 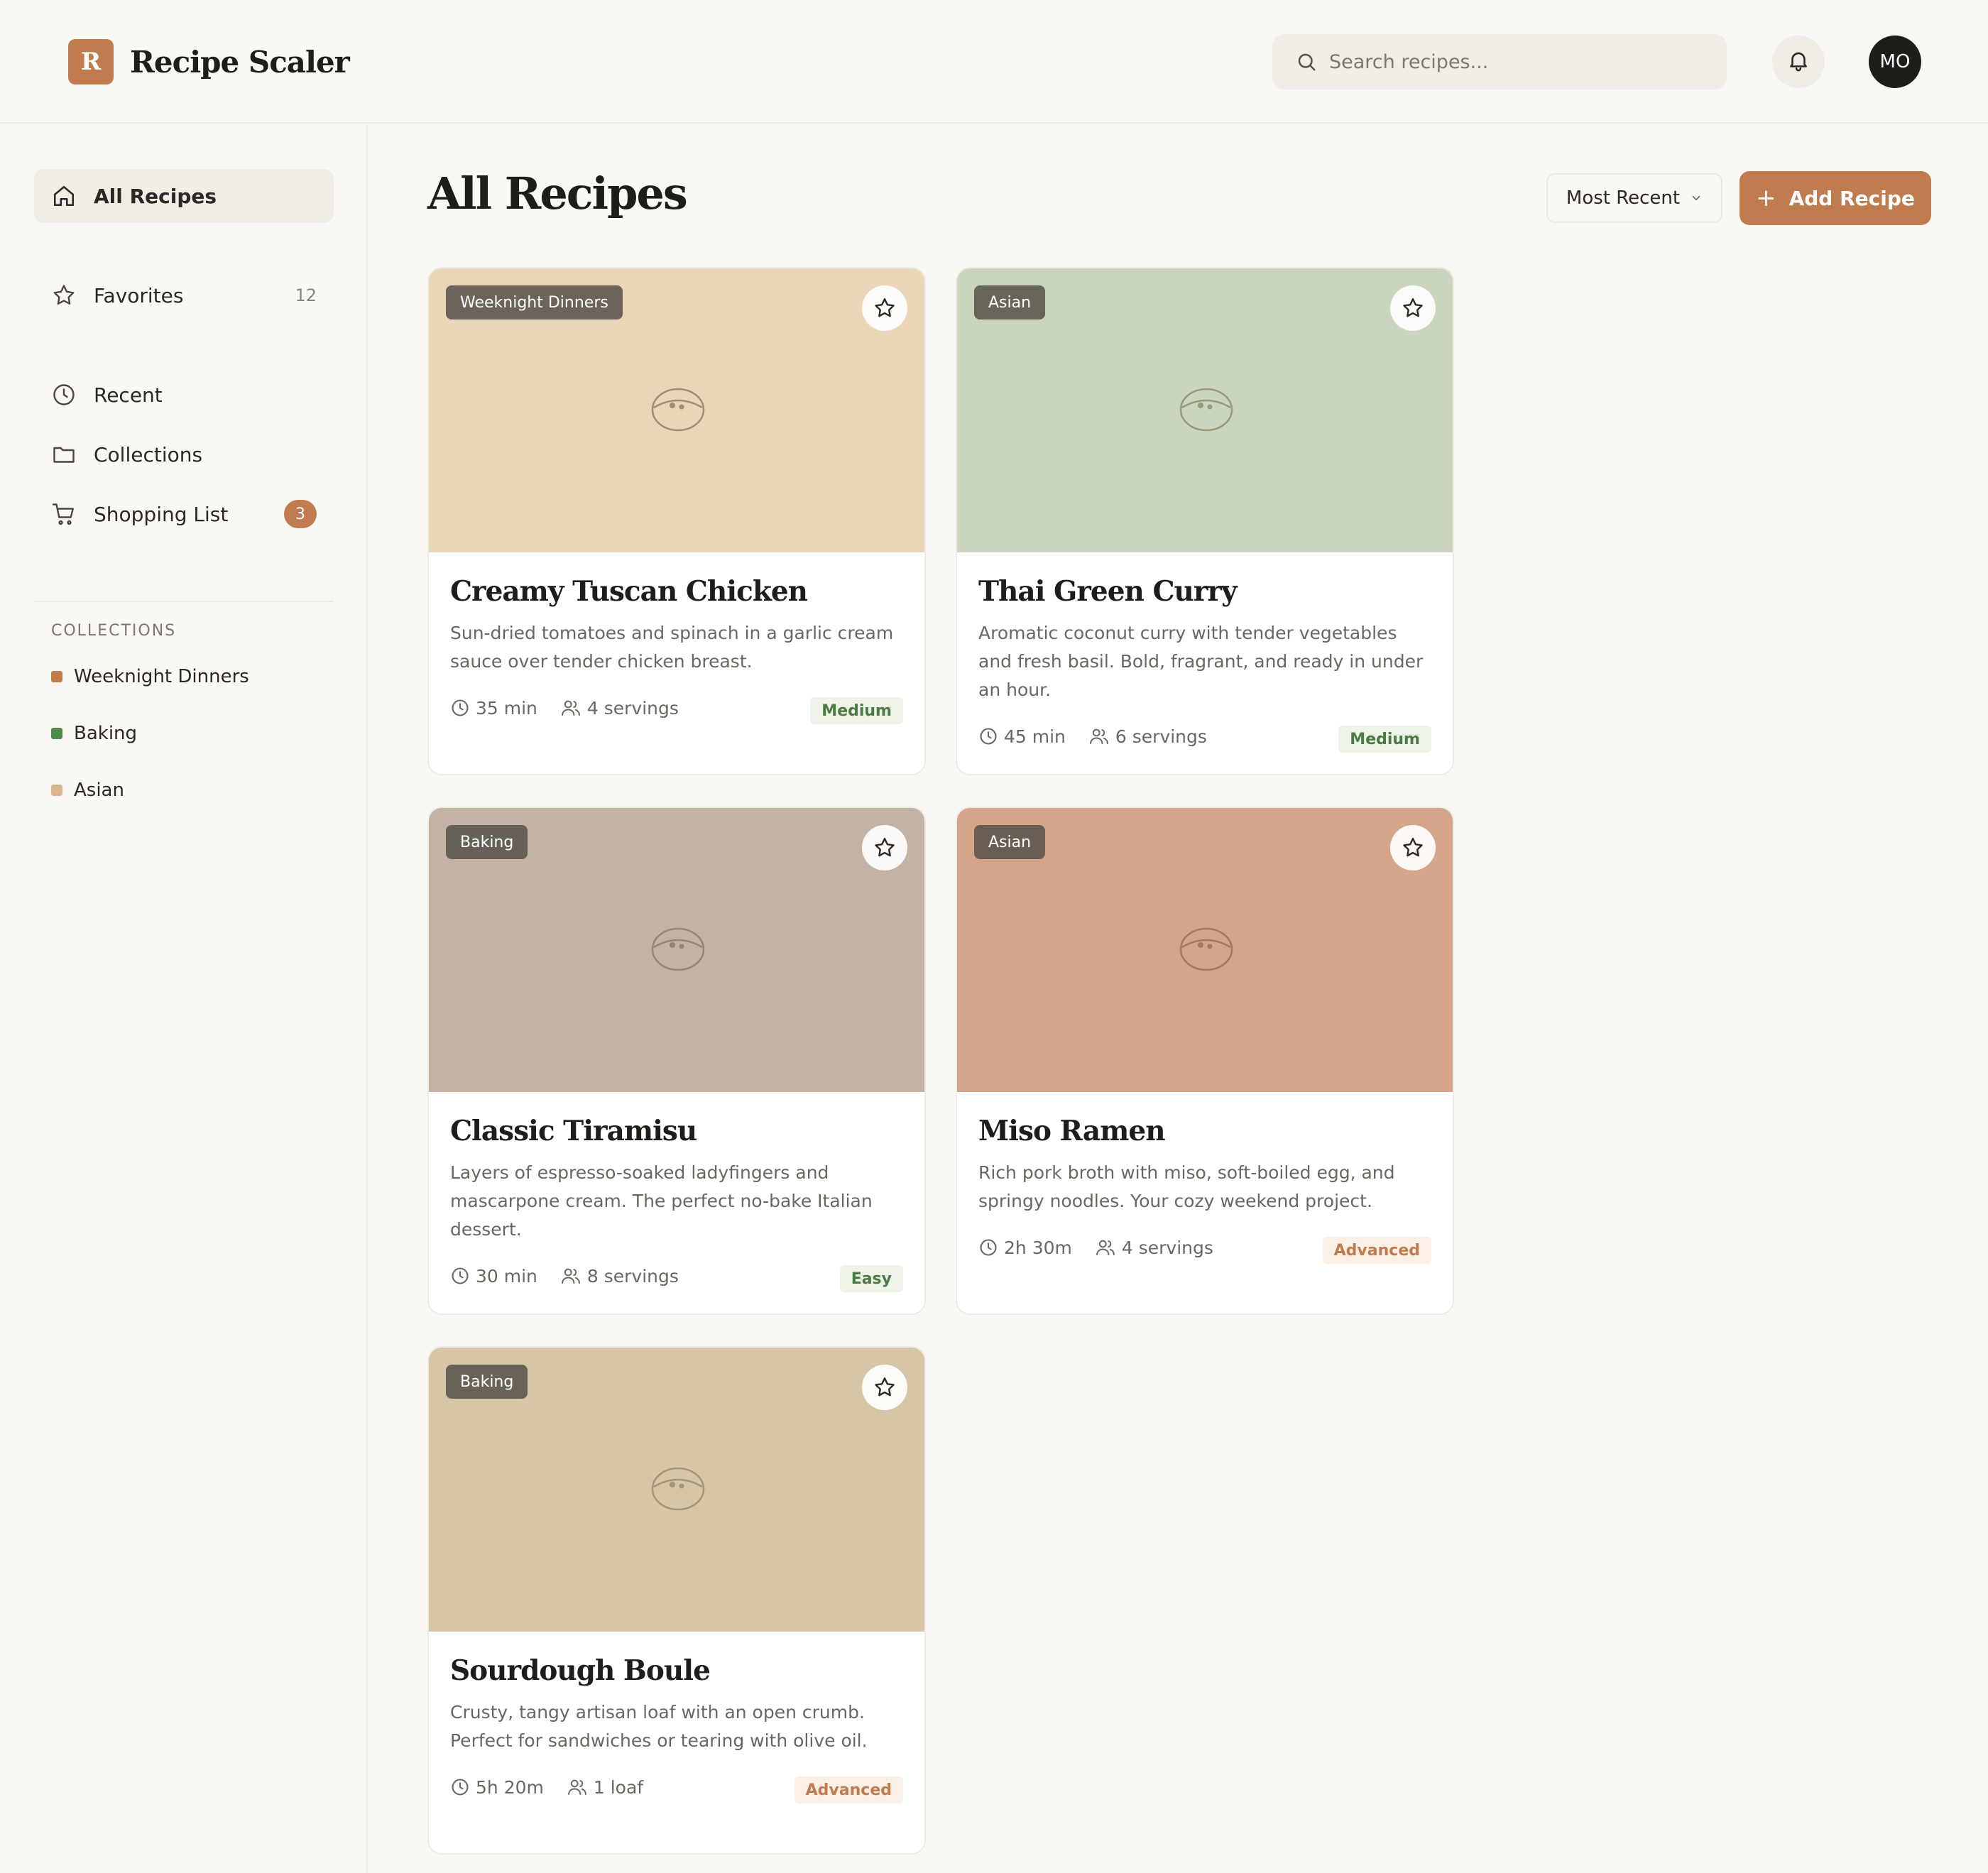 I want to click on bell-icon, so click(x=1798, y=62).